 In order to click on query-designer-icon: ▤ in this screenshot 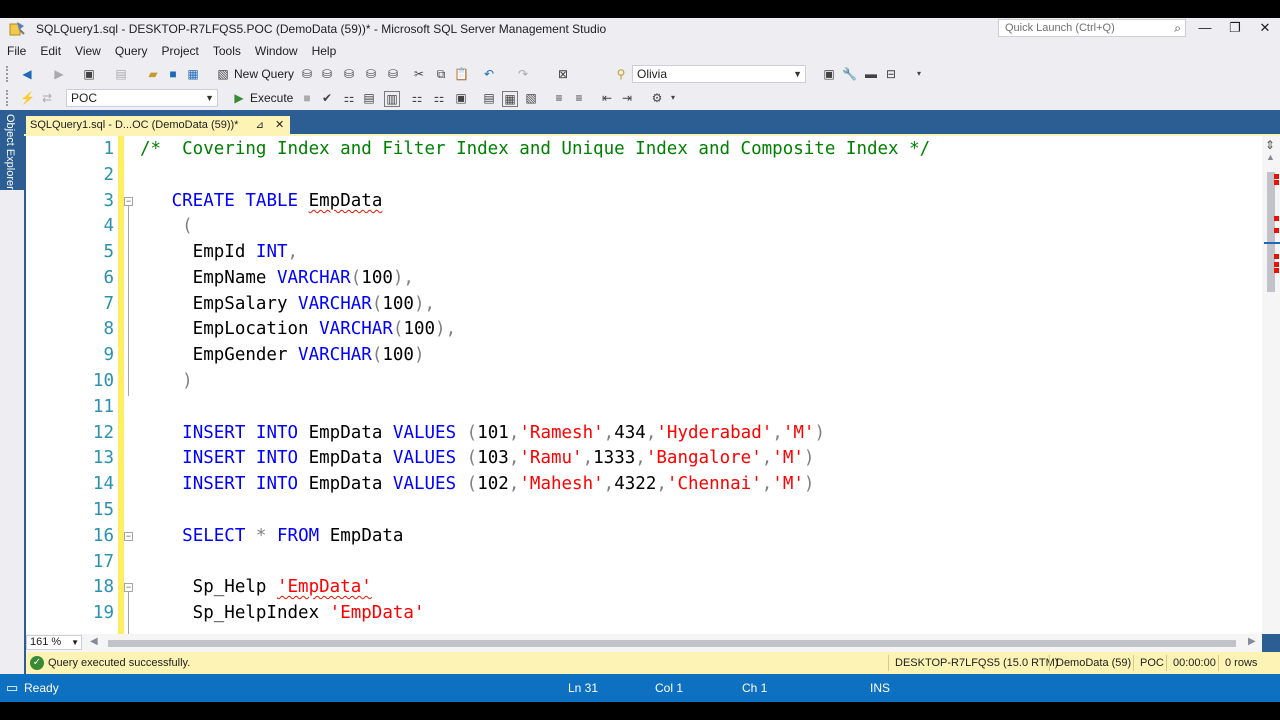, I will do `click(369, 98)`.